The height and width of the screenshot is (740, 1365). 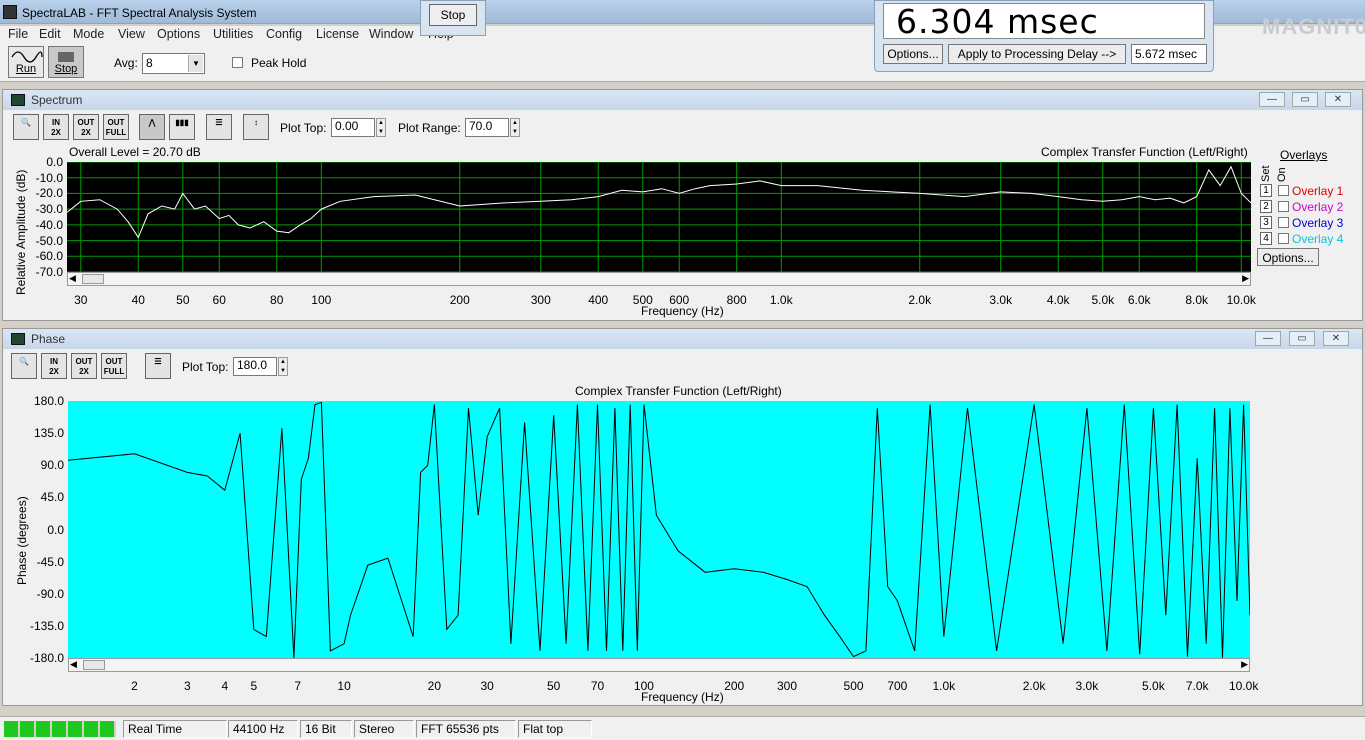 What do you see at coordinates (48, 339) in the screenshot?
I see `phase-title: Phase` at bounding box center [48, 339].